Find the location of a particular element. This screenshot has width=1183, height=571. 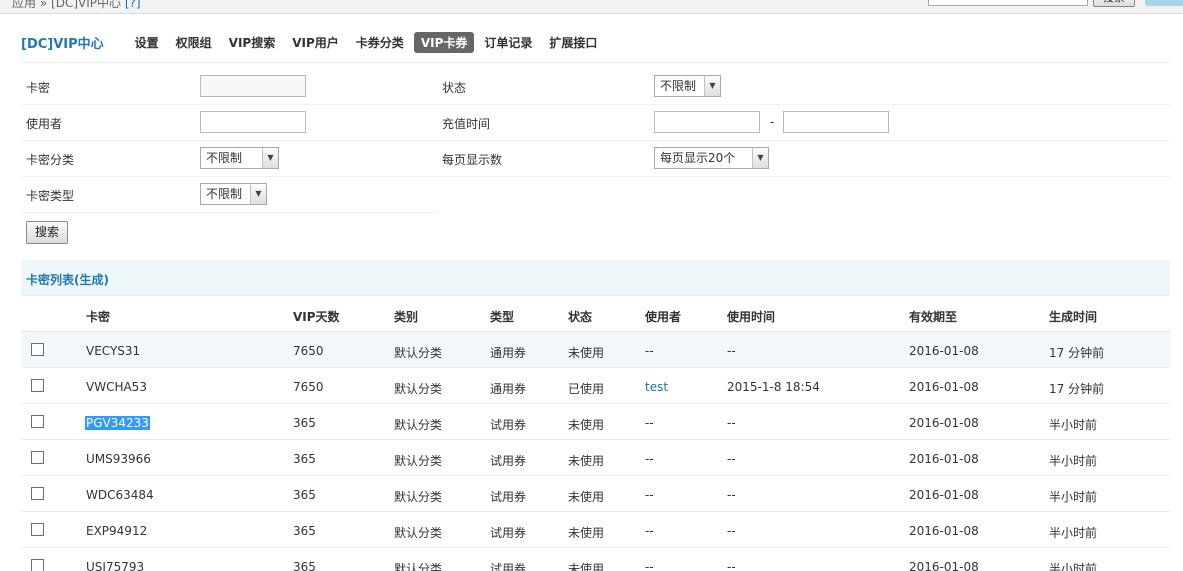

cell-code: USJ75793 is located at coordinates (115, 565).